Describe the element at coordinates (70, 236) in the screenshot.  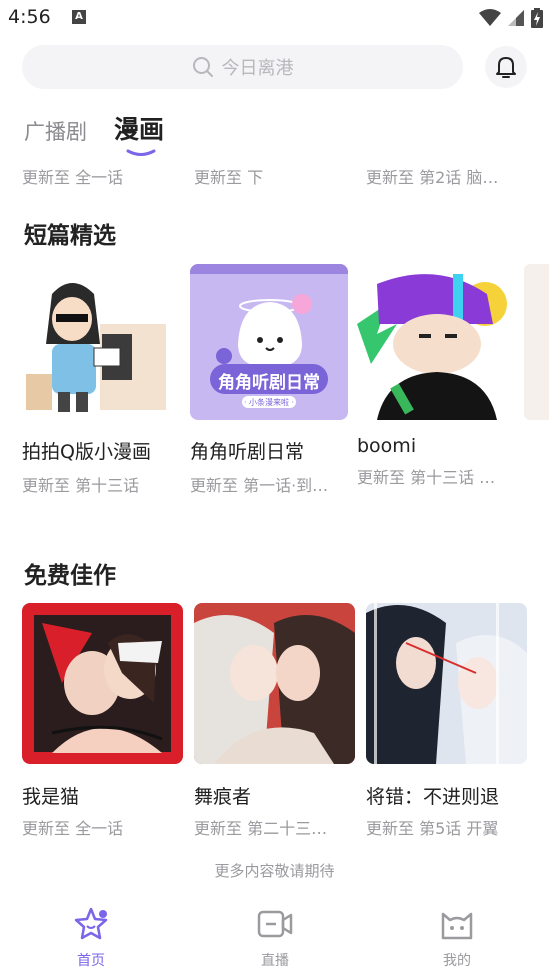
I see `section-title-short-picks: 短篇精选` at that location.